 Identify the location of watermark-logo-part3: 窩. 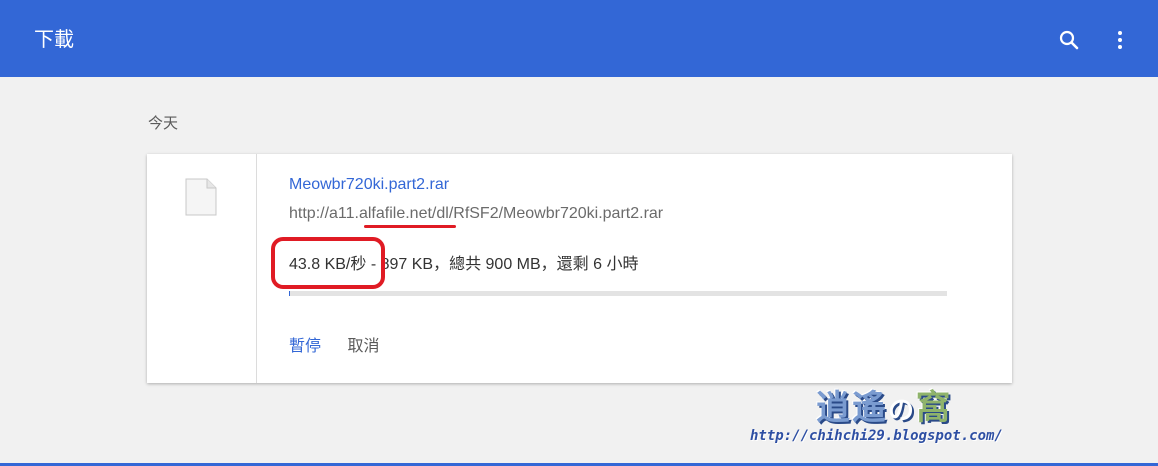
(934, 408).